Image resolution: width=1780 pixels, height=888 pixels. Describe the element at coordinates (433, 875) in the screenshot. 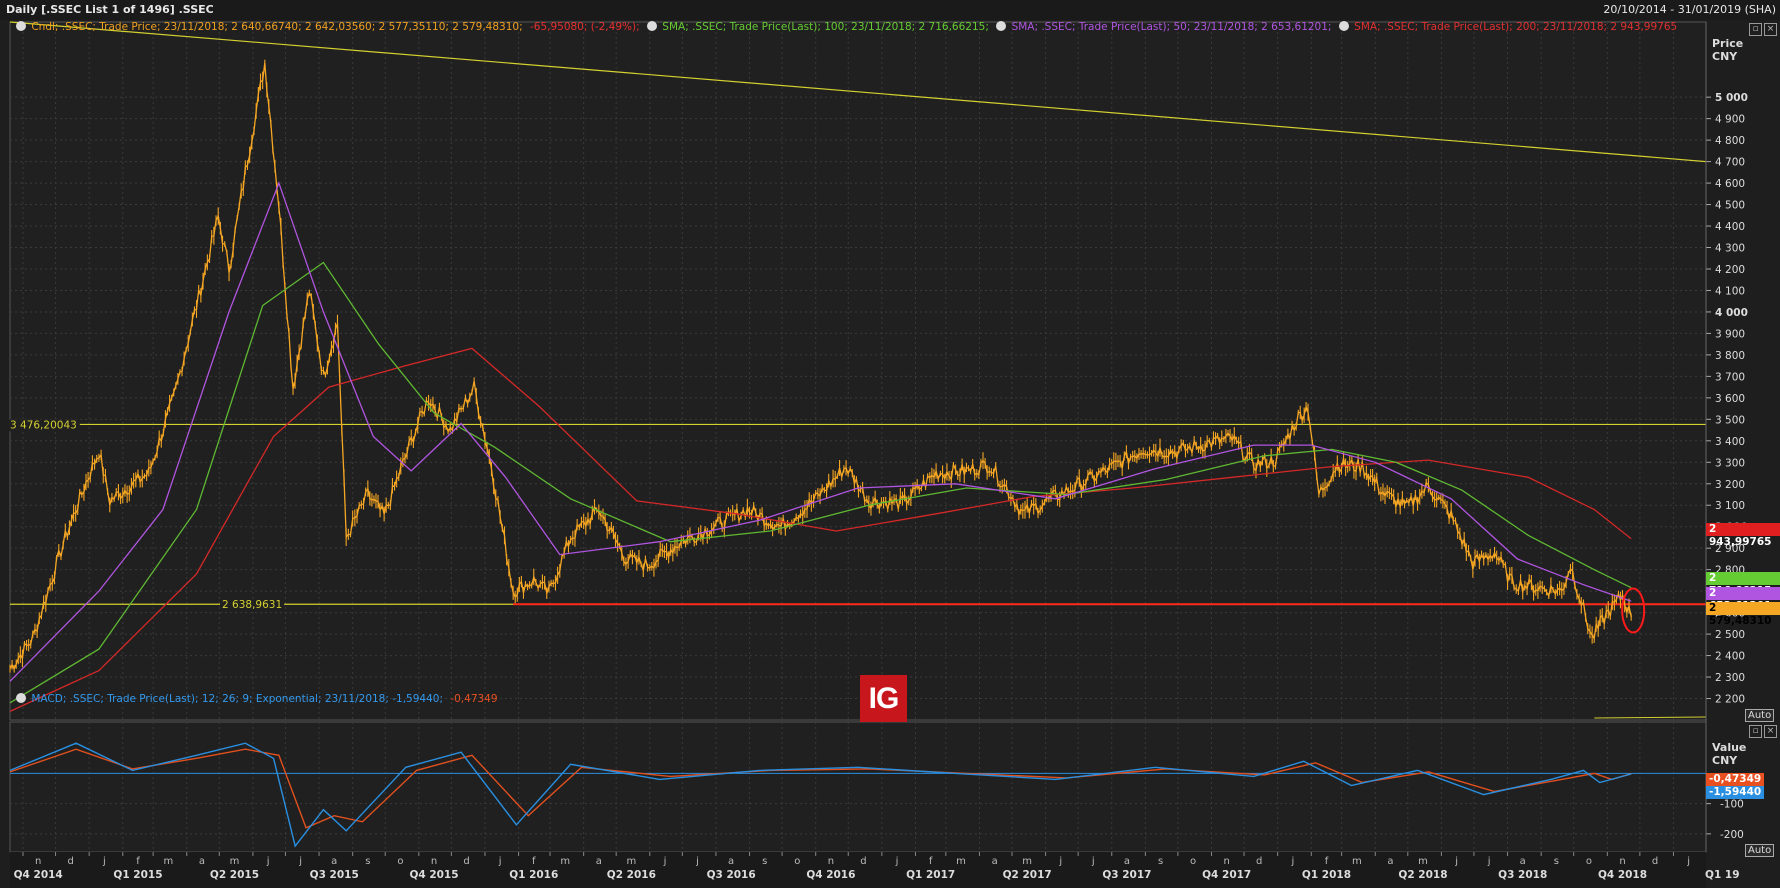

I see `quarter-tick-label: Q4 2015` at that location.